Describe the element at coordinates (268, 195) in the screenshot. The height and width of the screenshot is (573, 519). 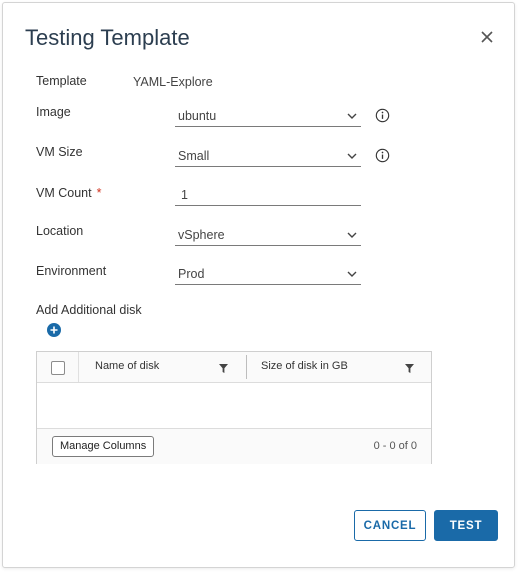
I see `vm-count-input: 1` at that location.